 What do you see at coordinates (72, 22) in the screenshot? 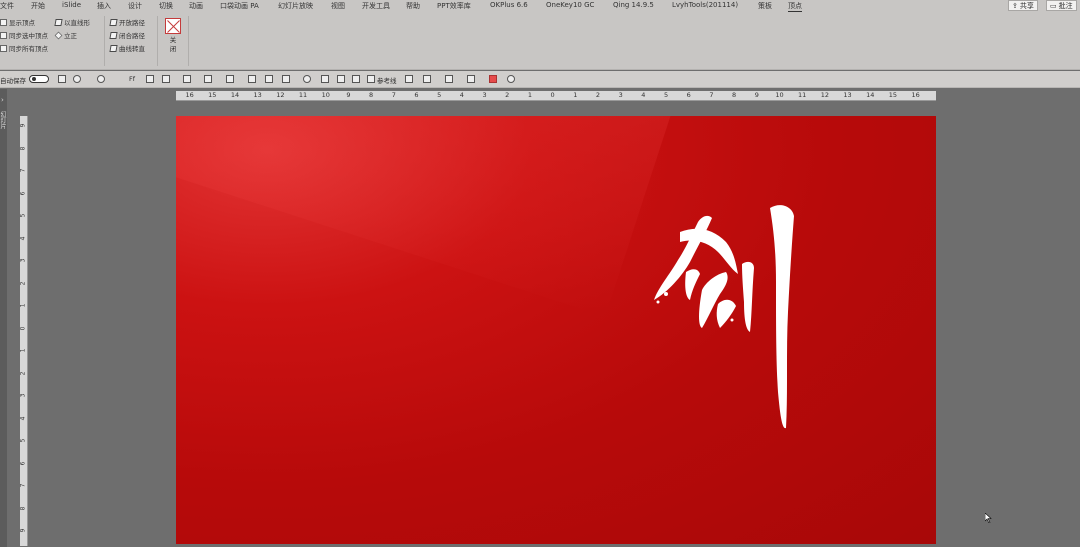
I see `straight-segment-button: 以直线形` at bounding box center [72, 22].